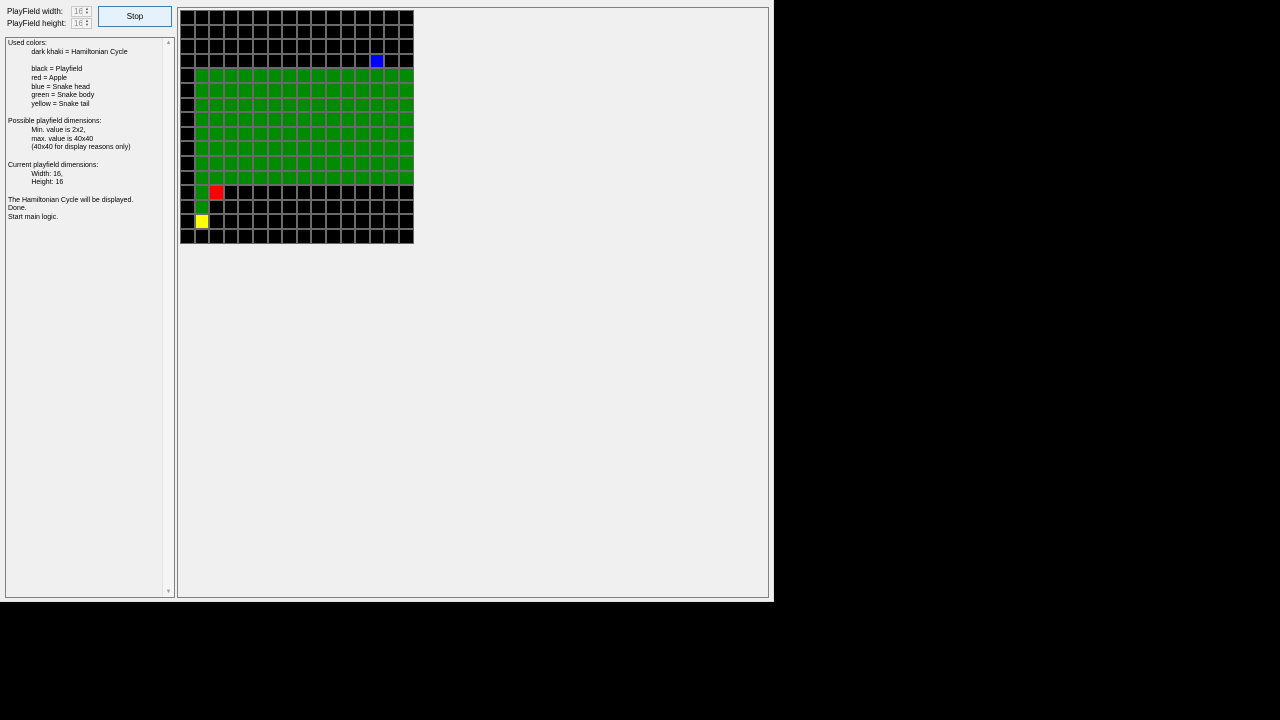 The height and width of the screenshot is (720, 1280). I want to click on apple-cell, so click(216, 192).